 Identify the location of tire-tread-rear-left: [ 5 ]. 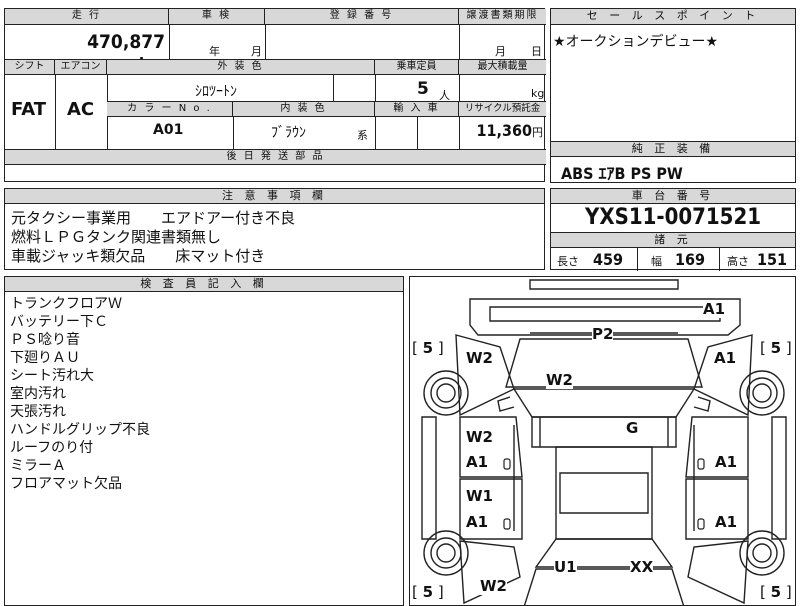
(428, 592).